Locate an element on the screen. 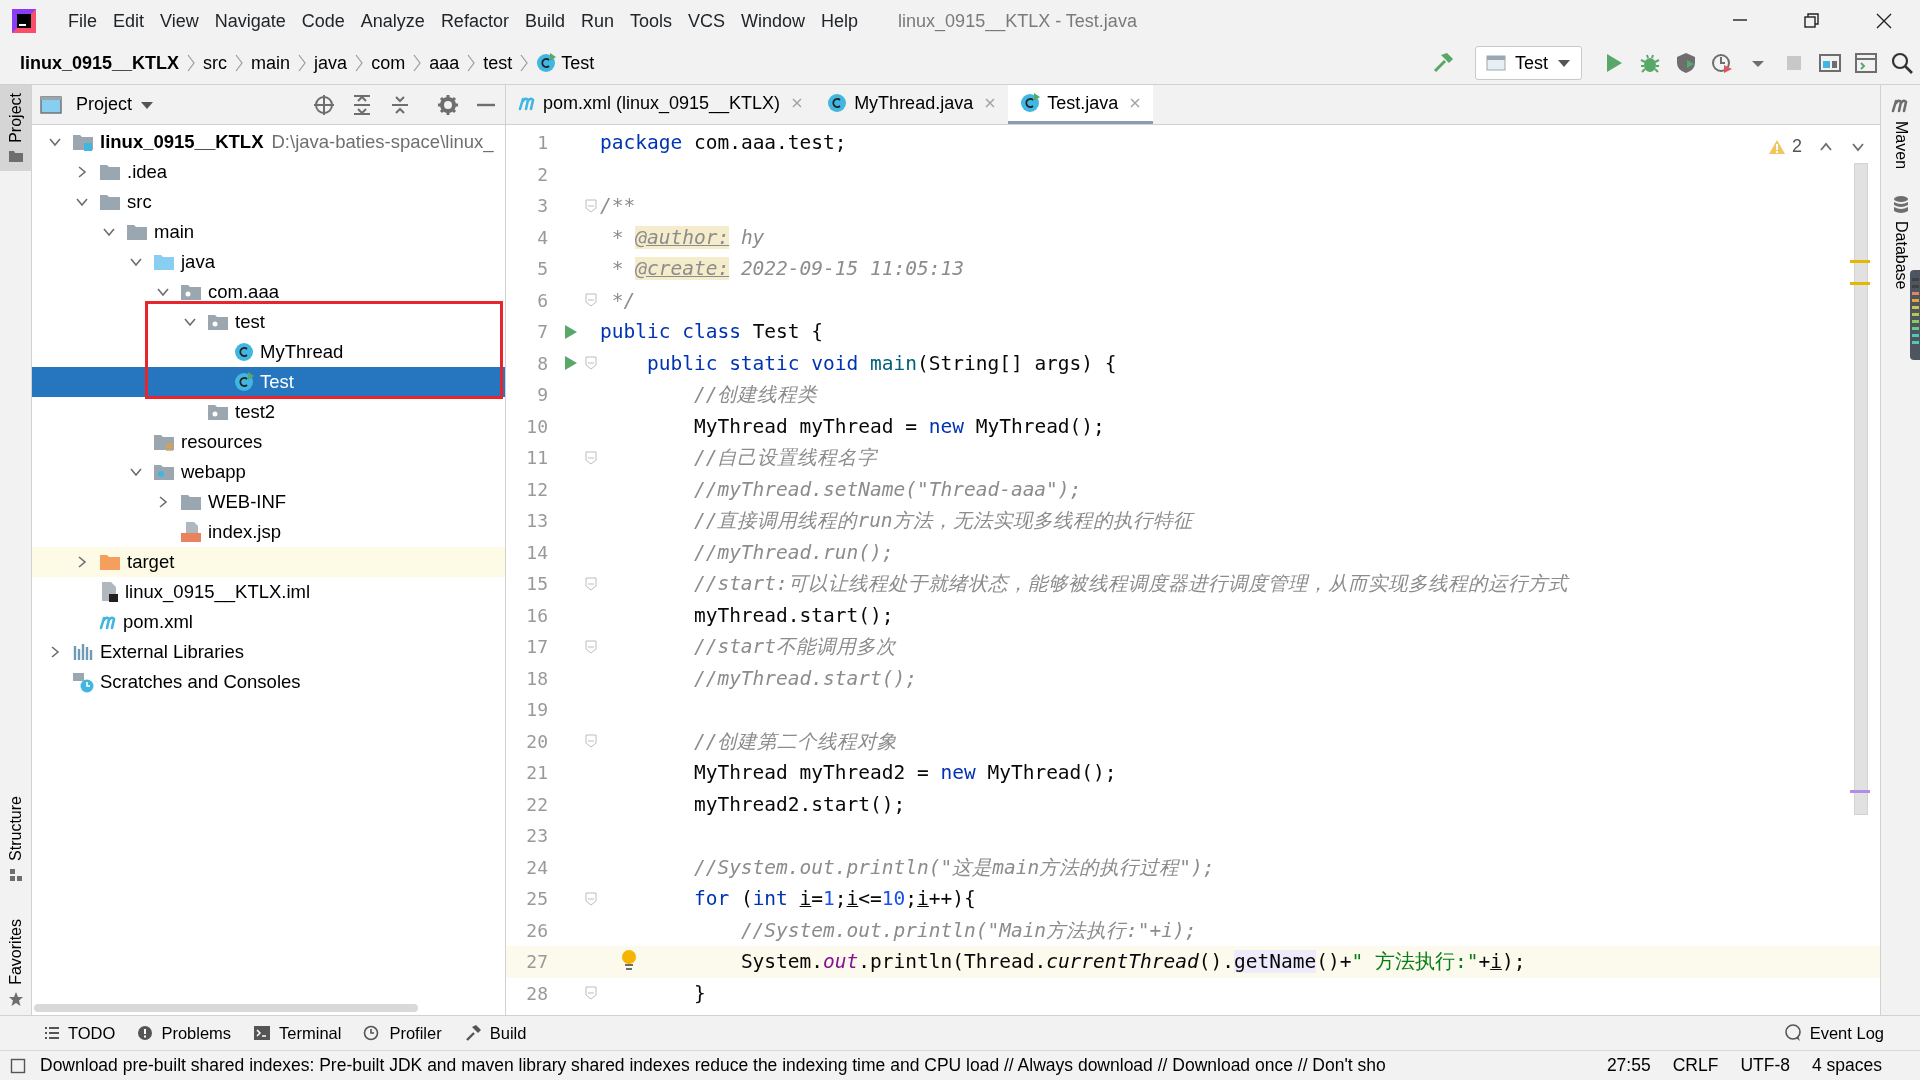  tree-item: MyThread is located at coordinates (268, 352).